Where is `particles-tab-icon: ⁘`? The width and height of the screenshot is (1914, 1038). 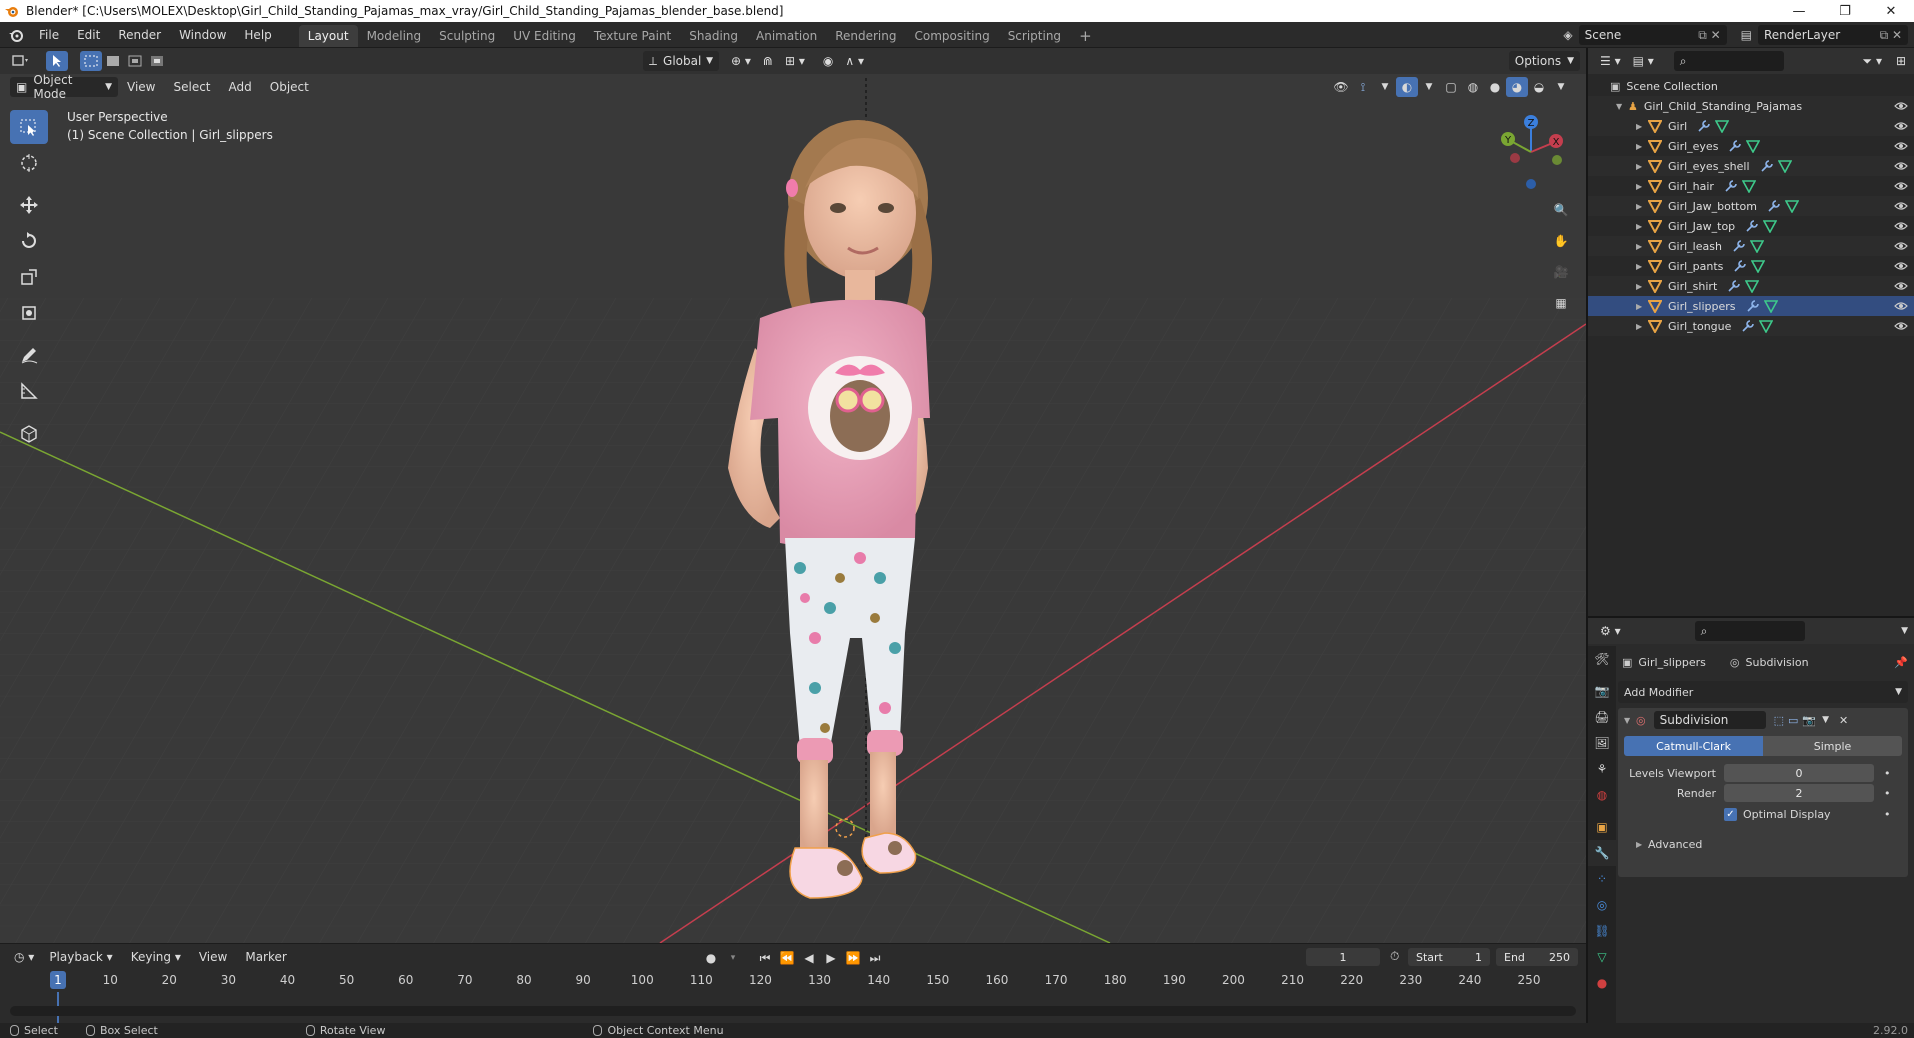 particles-tab-icon: ⁘ is located at coordinates (1602, 879).